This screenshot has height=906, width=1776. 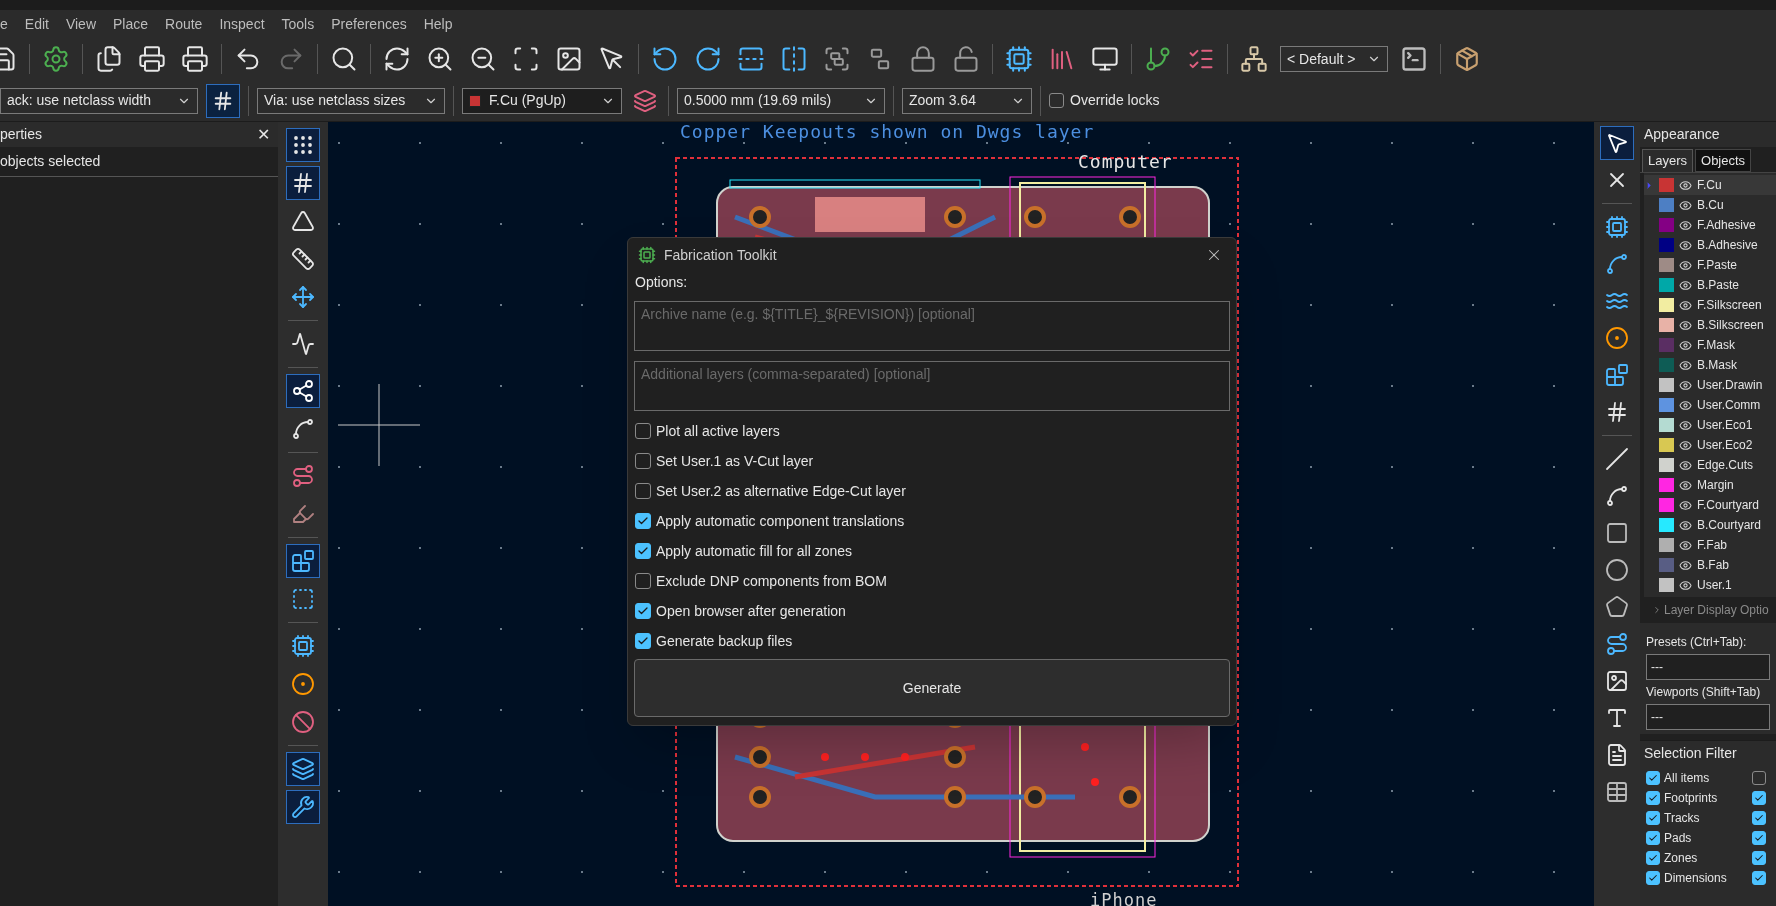 What do you see at coordinates (1334, 59) in the screenshot?
I see `preset-dropdown: < Default >` at bounding box center [1334, 59].